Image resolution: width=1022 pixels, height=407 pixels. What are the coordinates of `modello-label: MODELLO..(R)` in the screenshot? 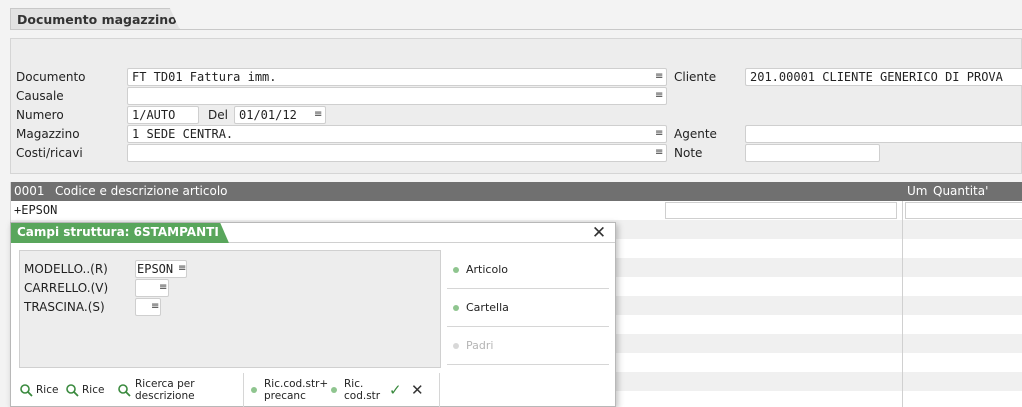 It's located at (66, 269).